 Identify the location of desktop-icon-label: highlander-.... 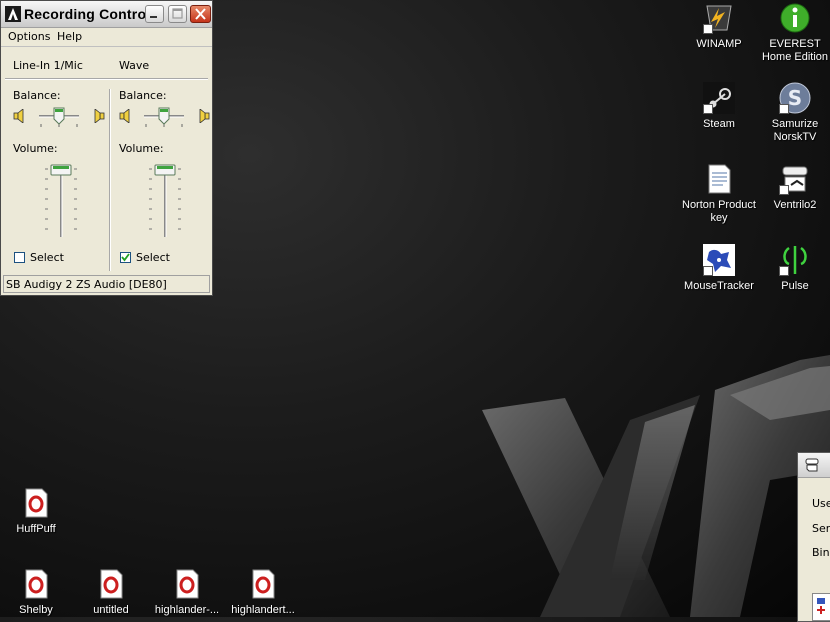
(187, 610).